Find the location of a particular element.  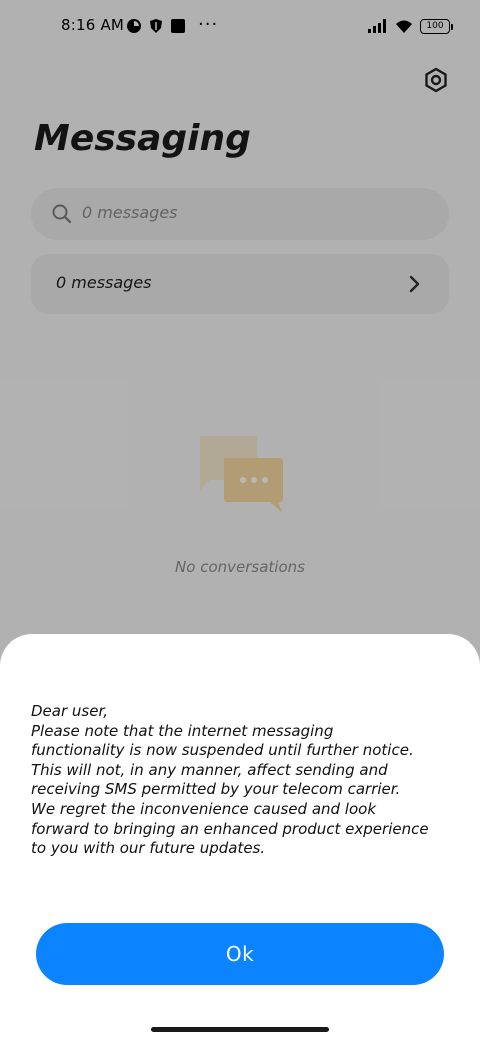

ok-button: Ok is located at coordinates (240, 954).